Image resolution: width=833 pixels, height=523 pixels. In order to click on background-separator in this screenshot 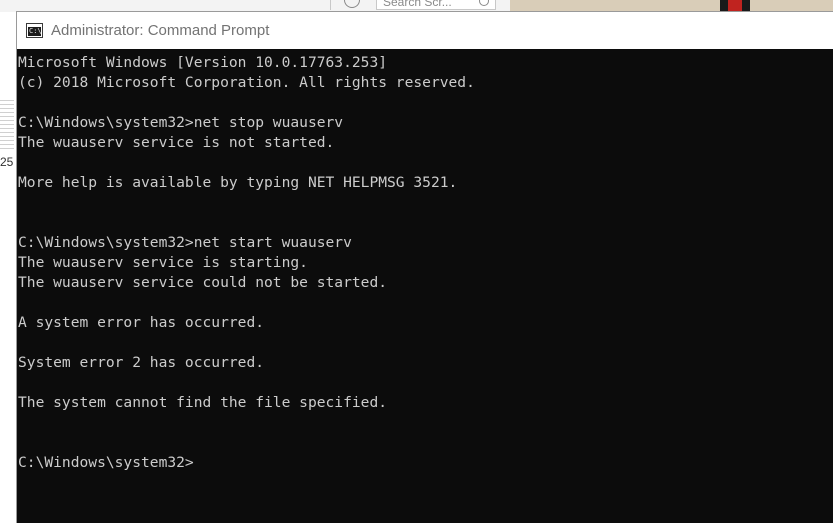, I will do `click(330, 5)`.